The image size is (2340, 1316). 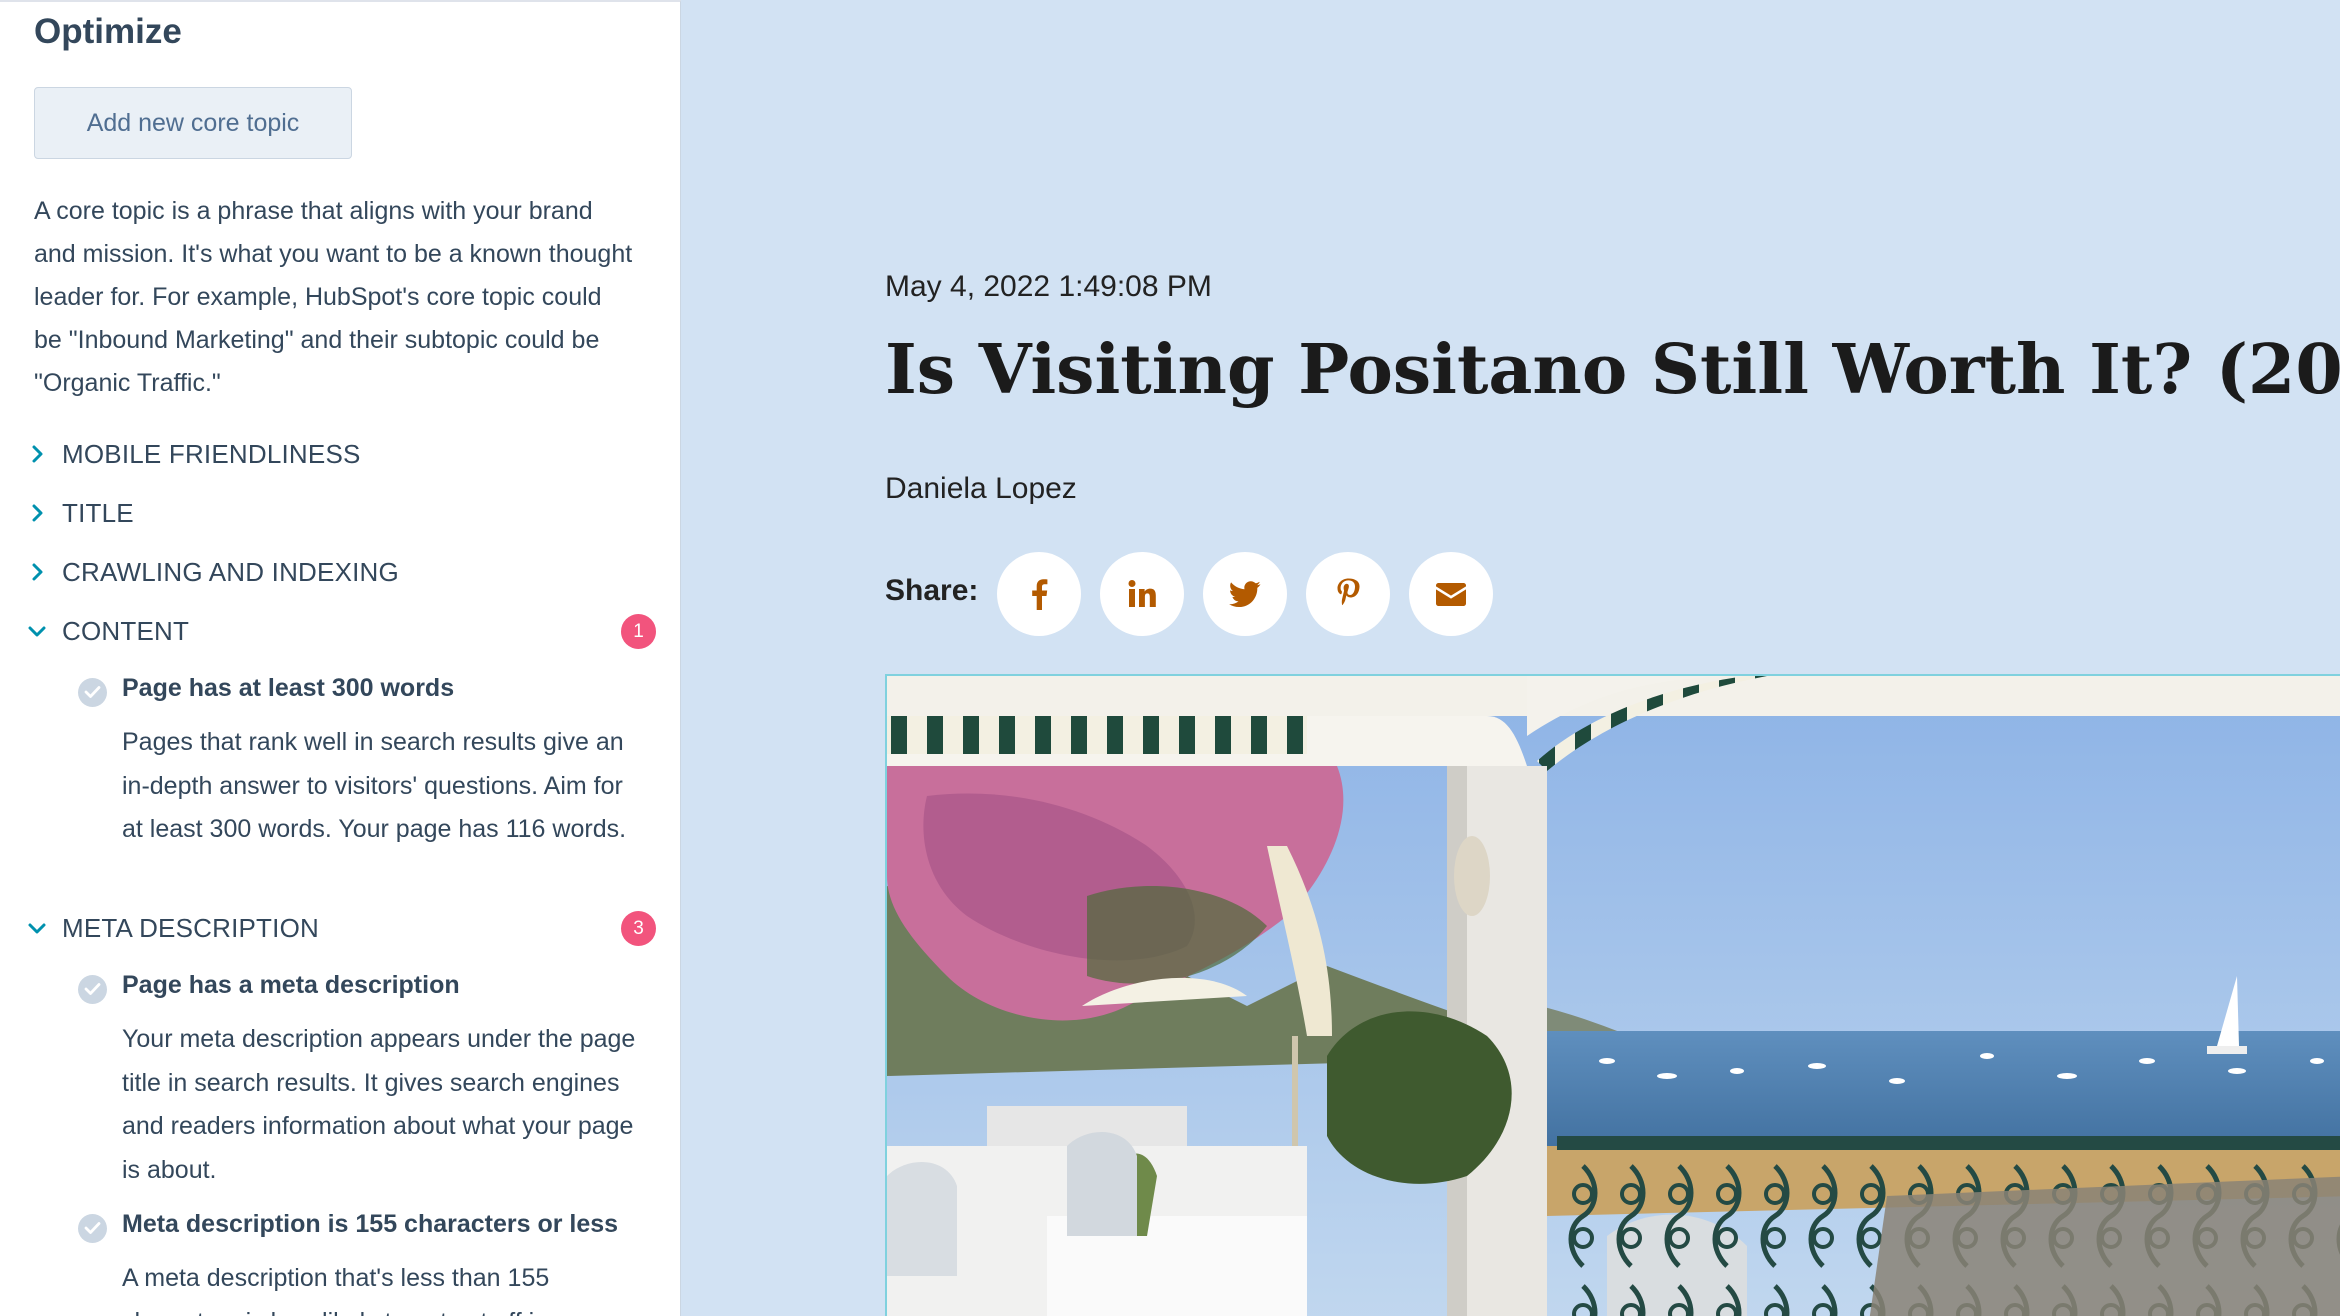 What do you see at coordinates (126, 630) in the screenshot?
I see `section-label: CONTENT` at bounding box center [126, 630].